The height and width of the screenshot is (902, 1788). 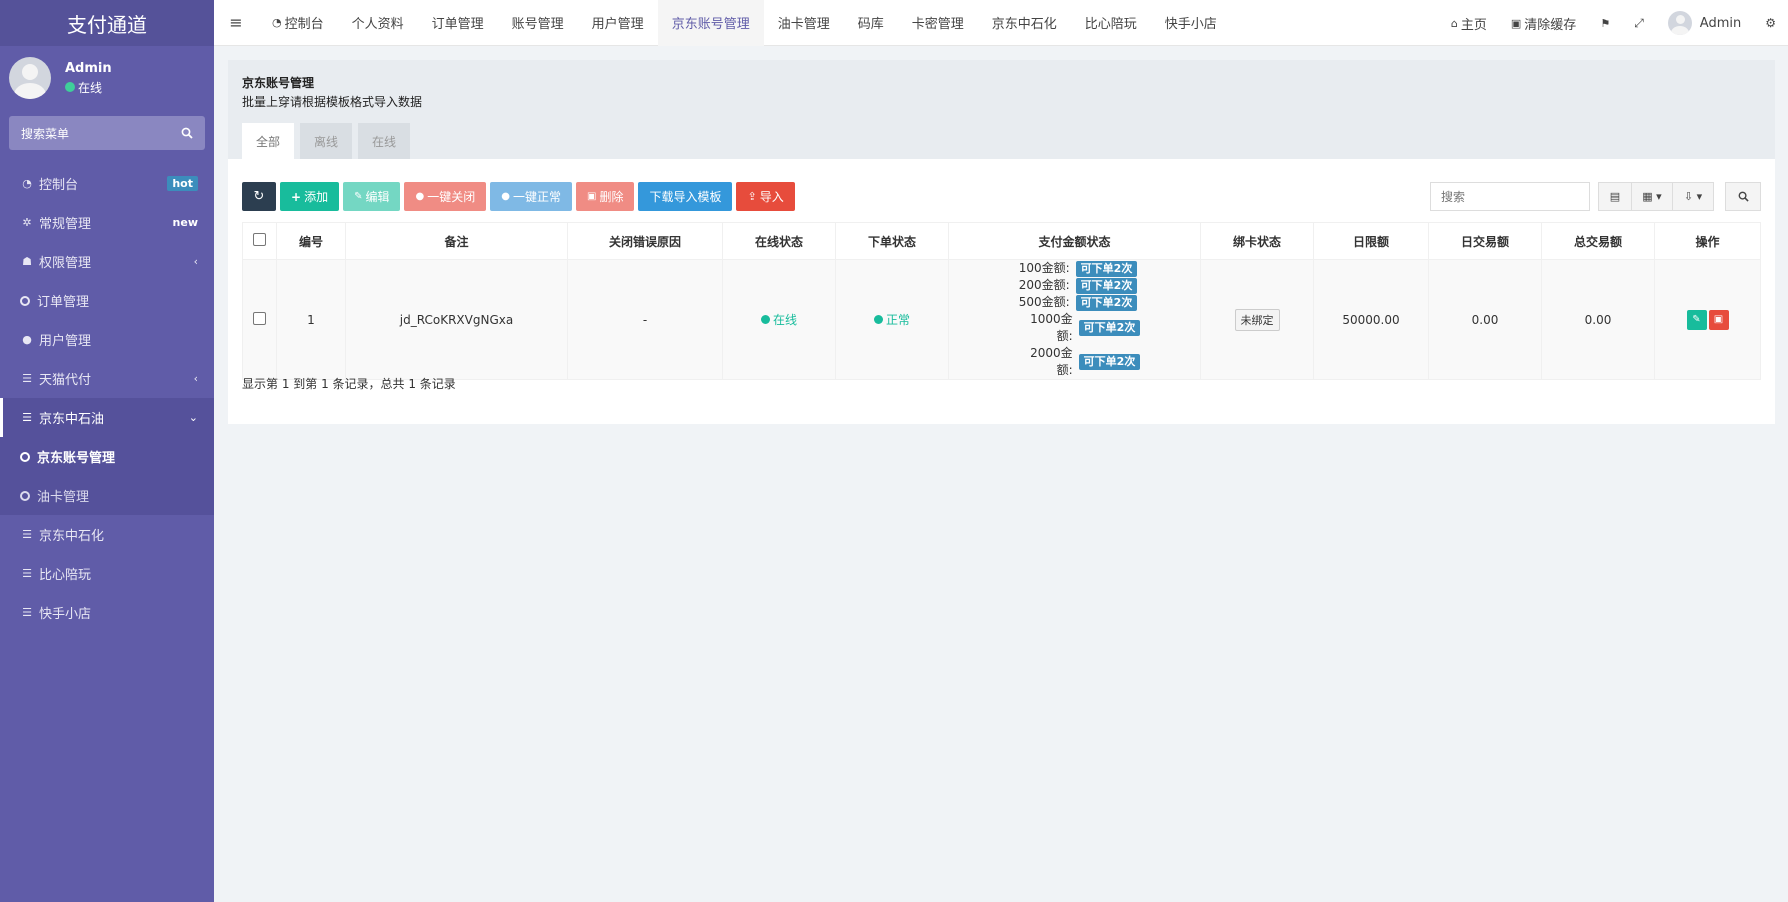 What do you see at coordinates (804, 23) in the screenshot?
I see `tab-fuel-cards: 油卡管理` at bounding box center [804, 23].